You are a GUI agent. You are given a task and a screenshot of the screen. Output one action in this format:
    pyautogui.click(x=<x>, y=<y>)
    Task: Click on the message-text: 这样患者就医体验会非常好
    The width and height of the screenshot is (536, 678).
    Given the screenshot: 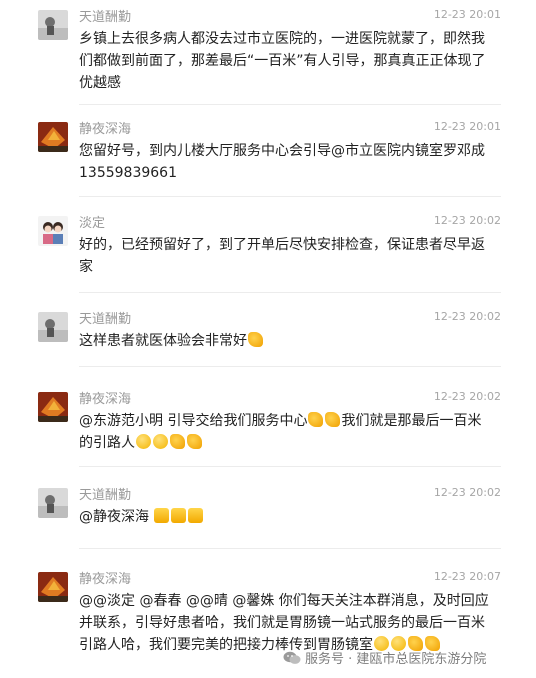 What is the action you would take?
    pyautogui.click(x=284, y=341)
    